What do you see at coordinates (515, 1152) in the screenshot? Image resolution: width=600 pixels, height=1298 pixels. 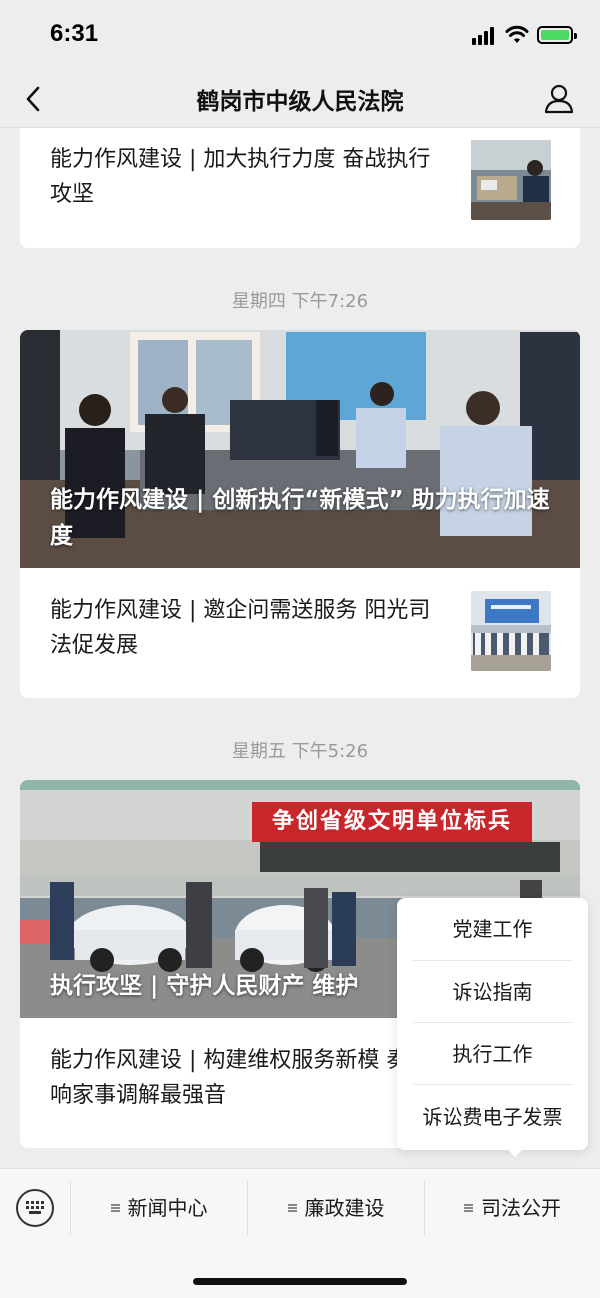 I see `popup-pointer` at bounding box center [515, 1152].